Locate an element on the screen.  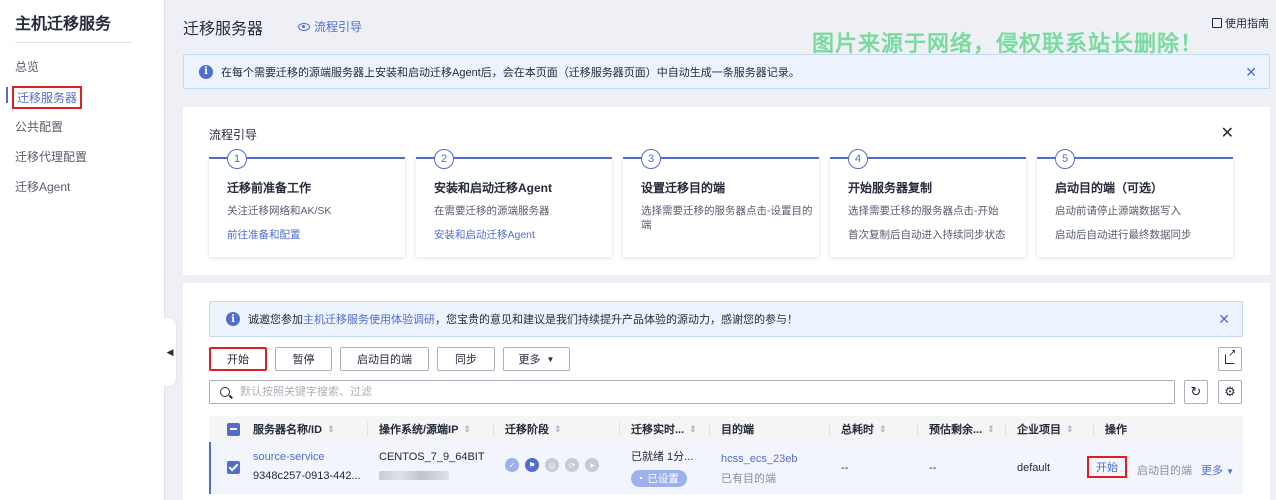
start-button: 开始 is located at coordinates (238, 359).